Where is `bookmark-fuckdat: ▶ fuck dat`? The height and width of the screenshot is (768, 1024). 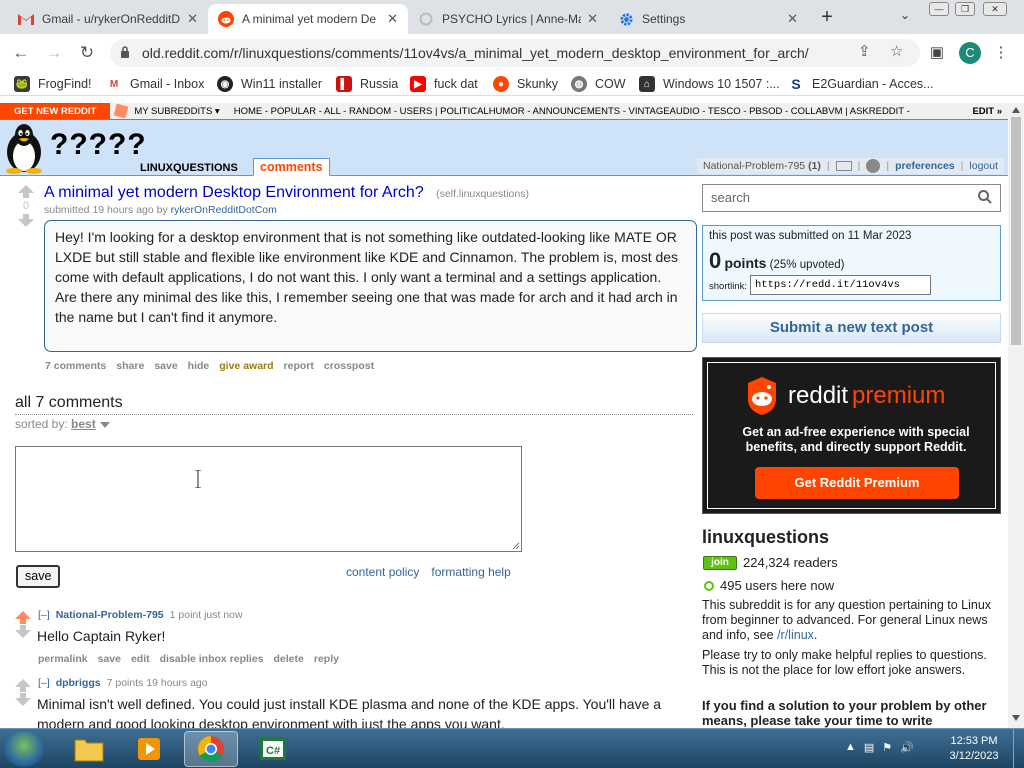
bookmark-fuckdat: ▶ fuck dat is located at coordinates (444, 84).